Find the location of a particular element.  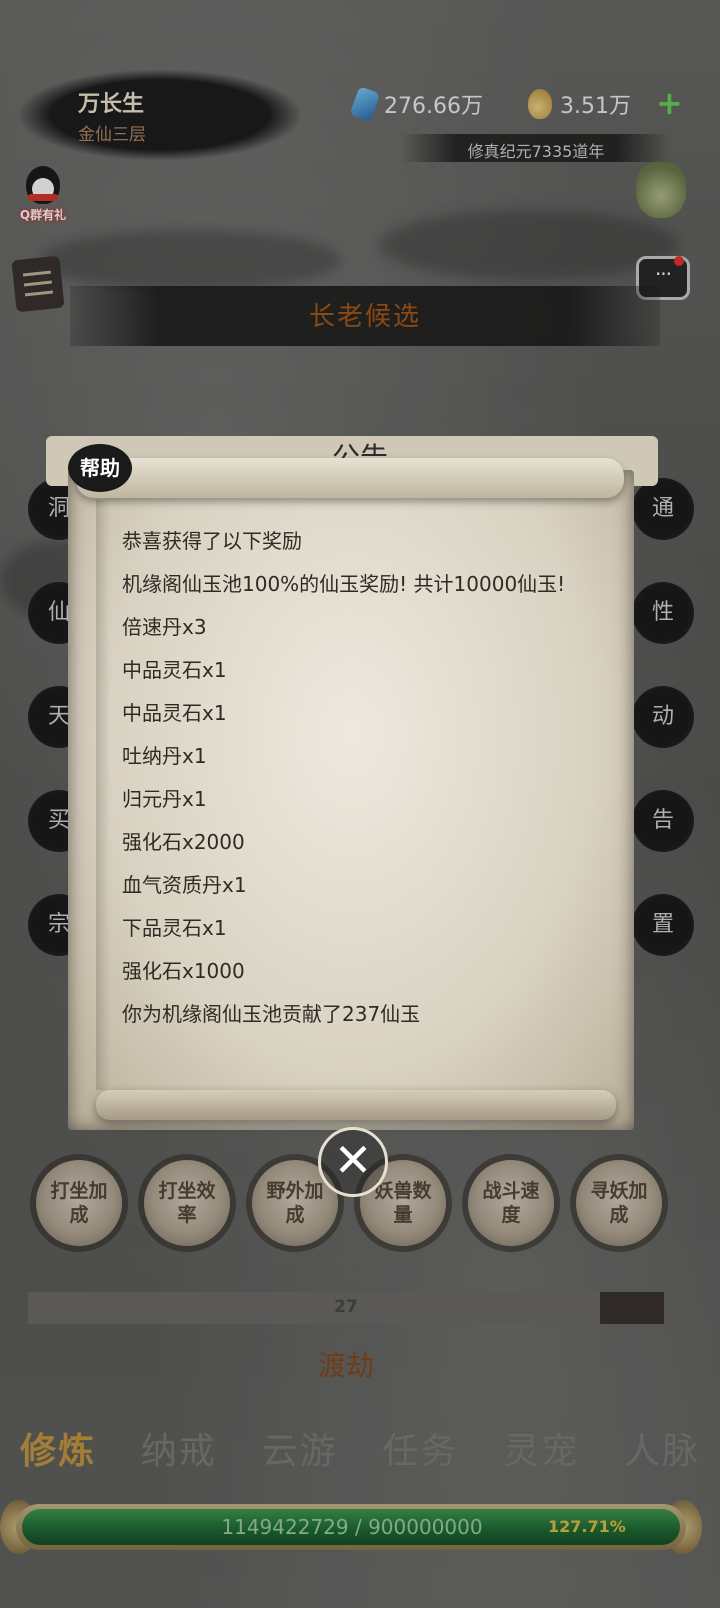

reward-line: 吐纳丹x1 is located at coordinates (164, 756).